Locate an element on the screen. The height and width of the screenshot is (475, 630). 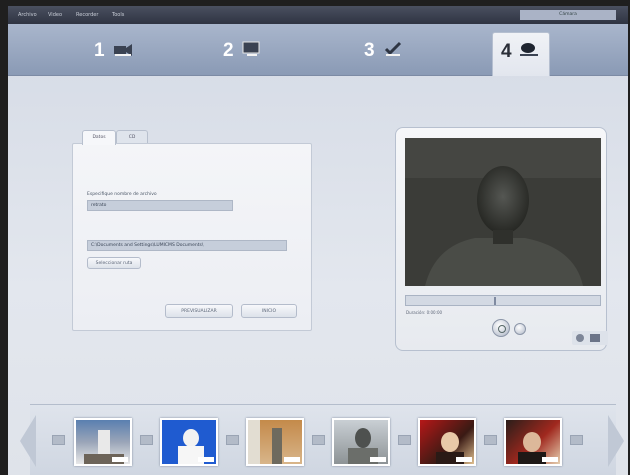
step-number: 2 is located at coordinates (228, 50).